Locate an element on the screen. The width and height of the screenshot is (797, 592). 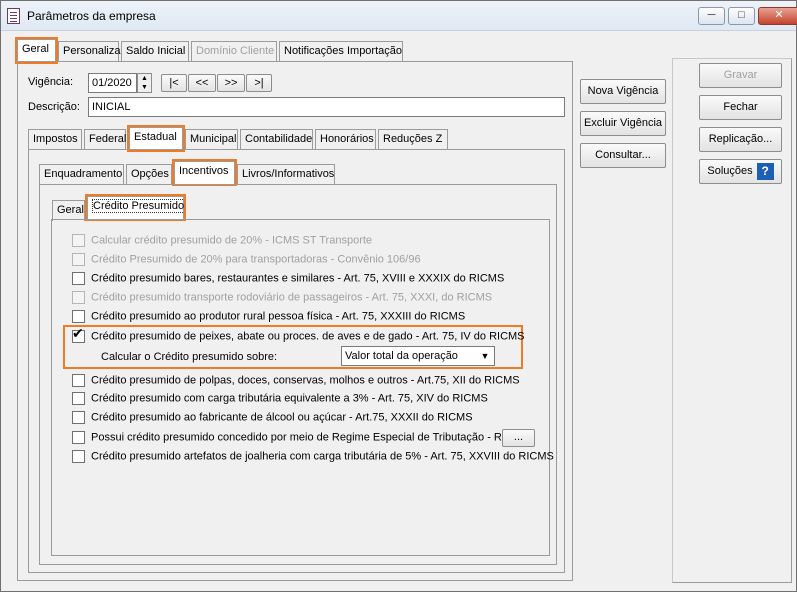
calc-sobre-label: Calcular o Crédito presumido sobre: is located at coordinates (189, 357).